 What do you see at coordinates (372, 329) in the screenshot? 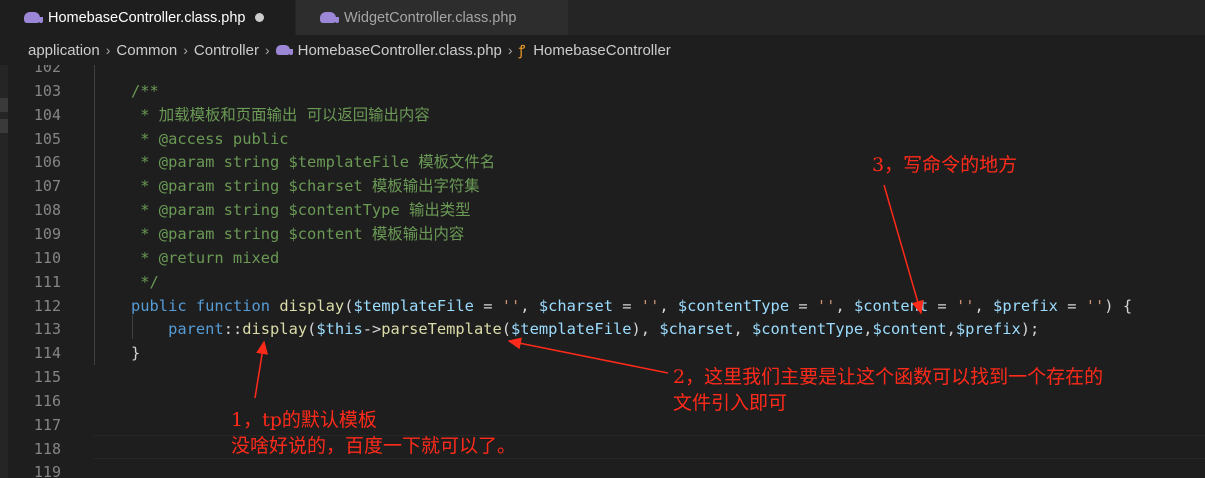
I see `code-token: ->` at bounding box center [372, 329].